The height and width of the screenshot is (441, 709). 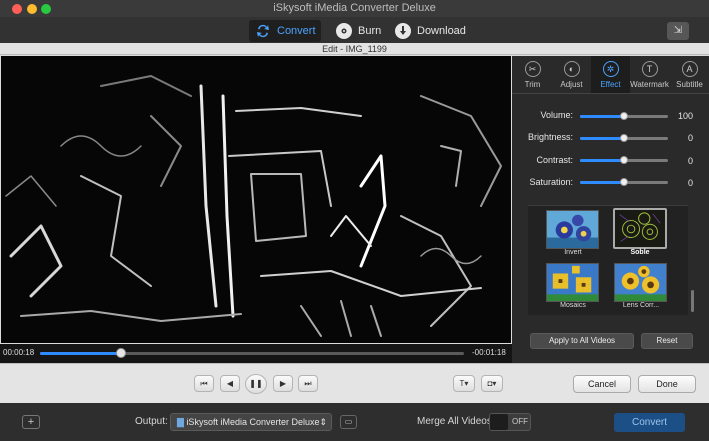 What do you see at coordinates (692, 301) in the screenshot?
I see `effects-scrollbar` at bounding box center [692, 301].